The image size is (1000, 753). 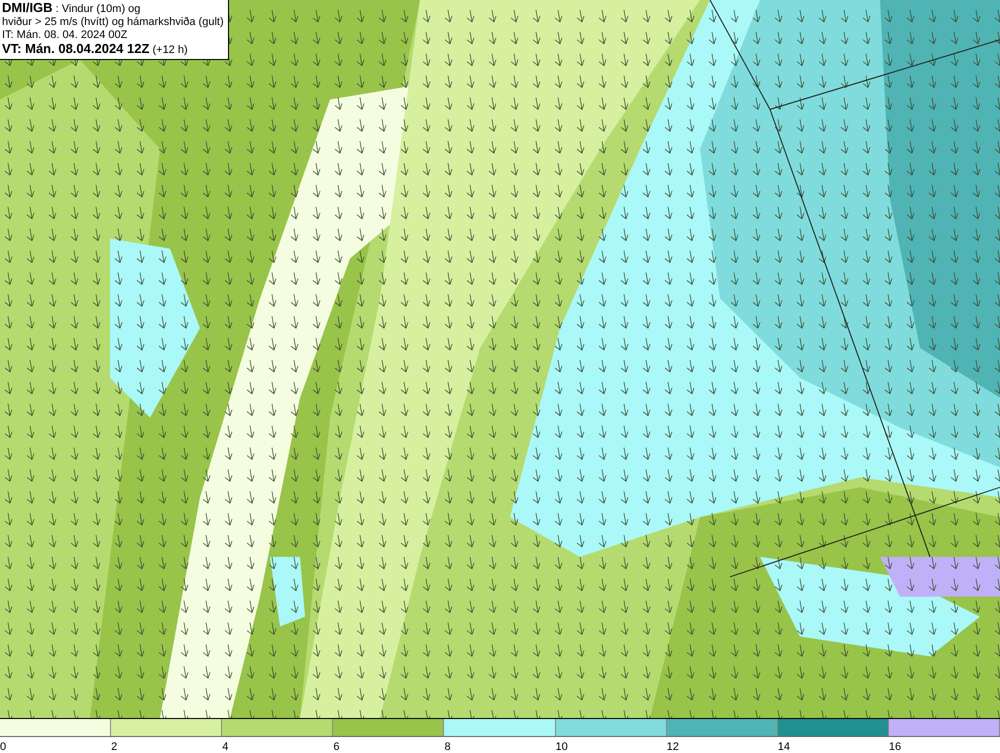 What do you see at coordinates (336, 746) in the screenshot?
I see `legend-label: 6` at bounding box center [336, 746].